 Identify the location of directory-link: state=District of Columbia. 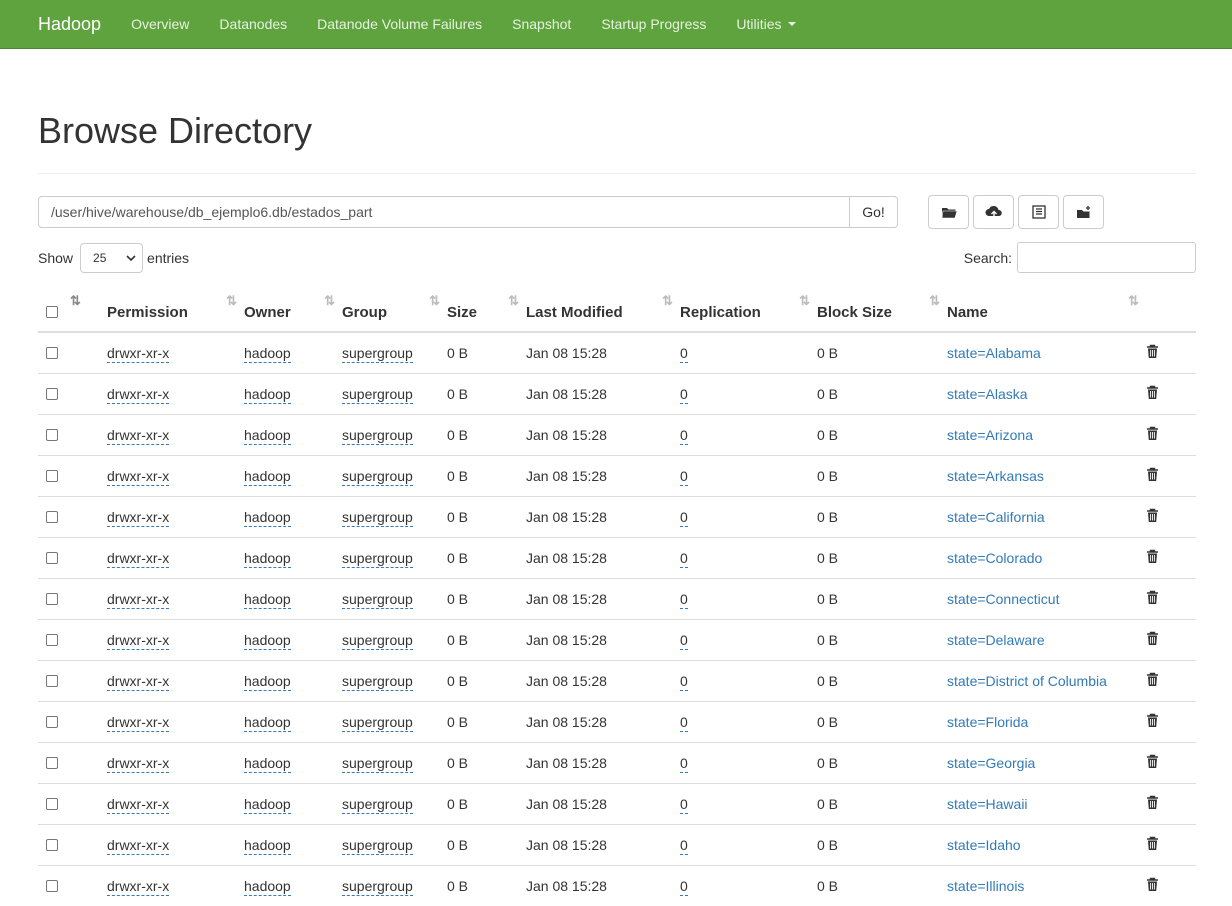
(1027, 681).